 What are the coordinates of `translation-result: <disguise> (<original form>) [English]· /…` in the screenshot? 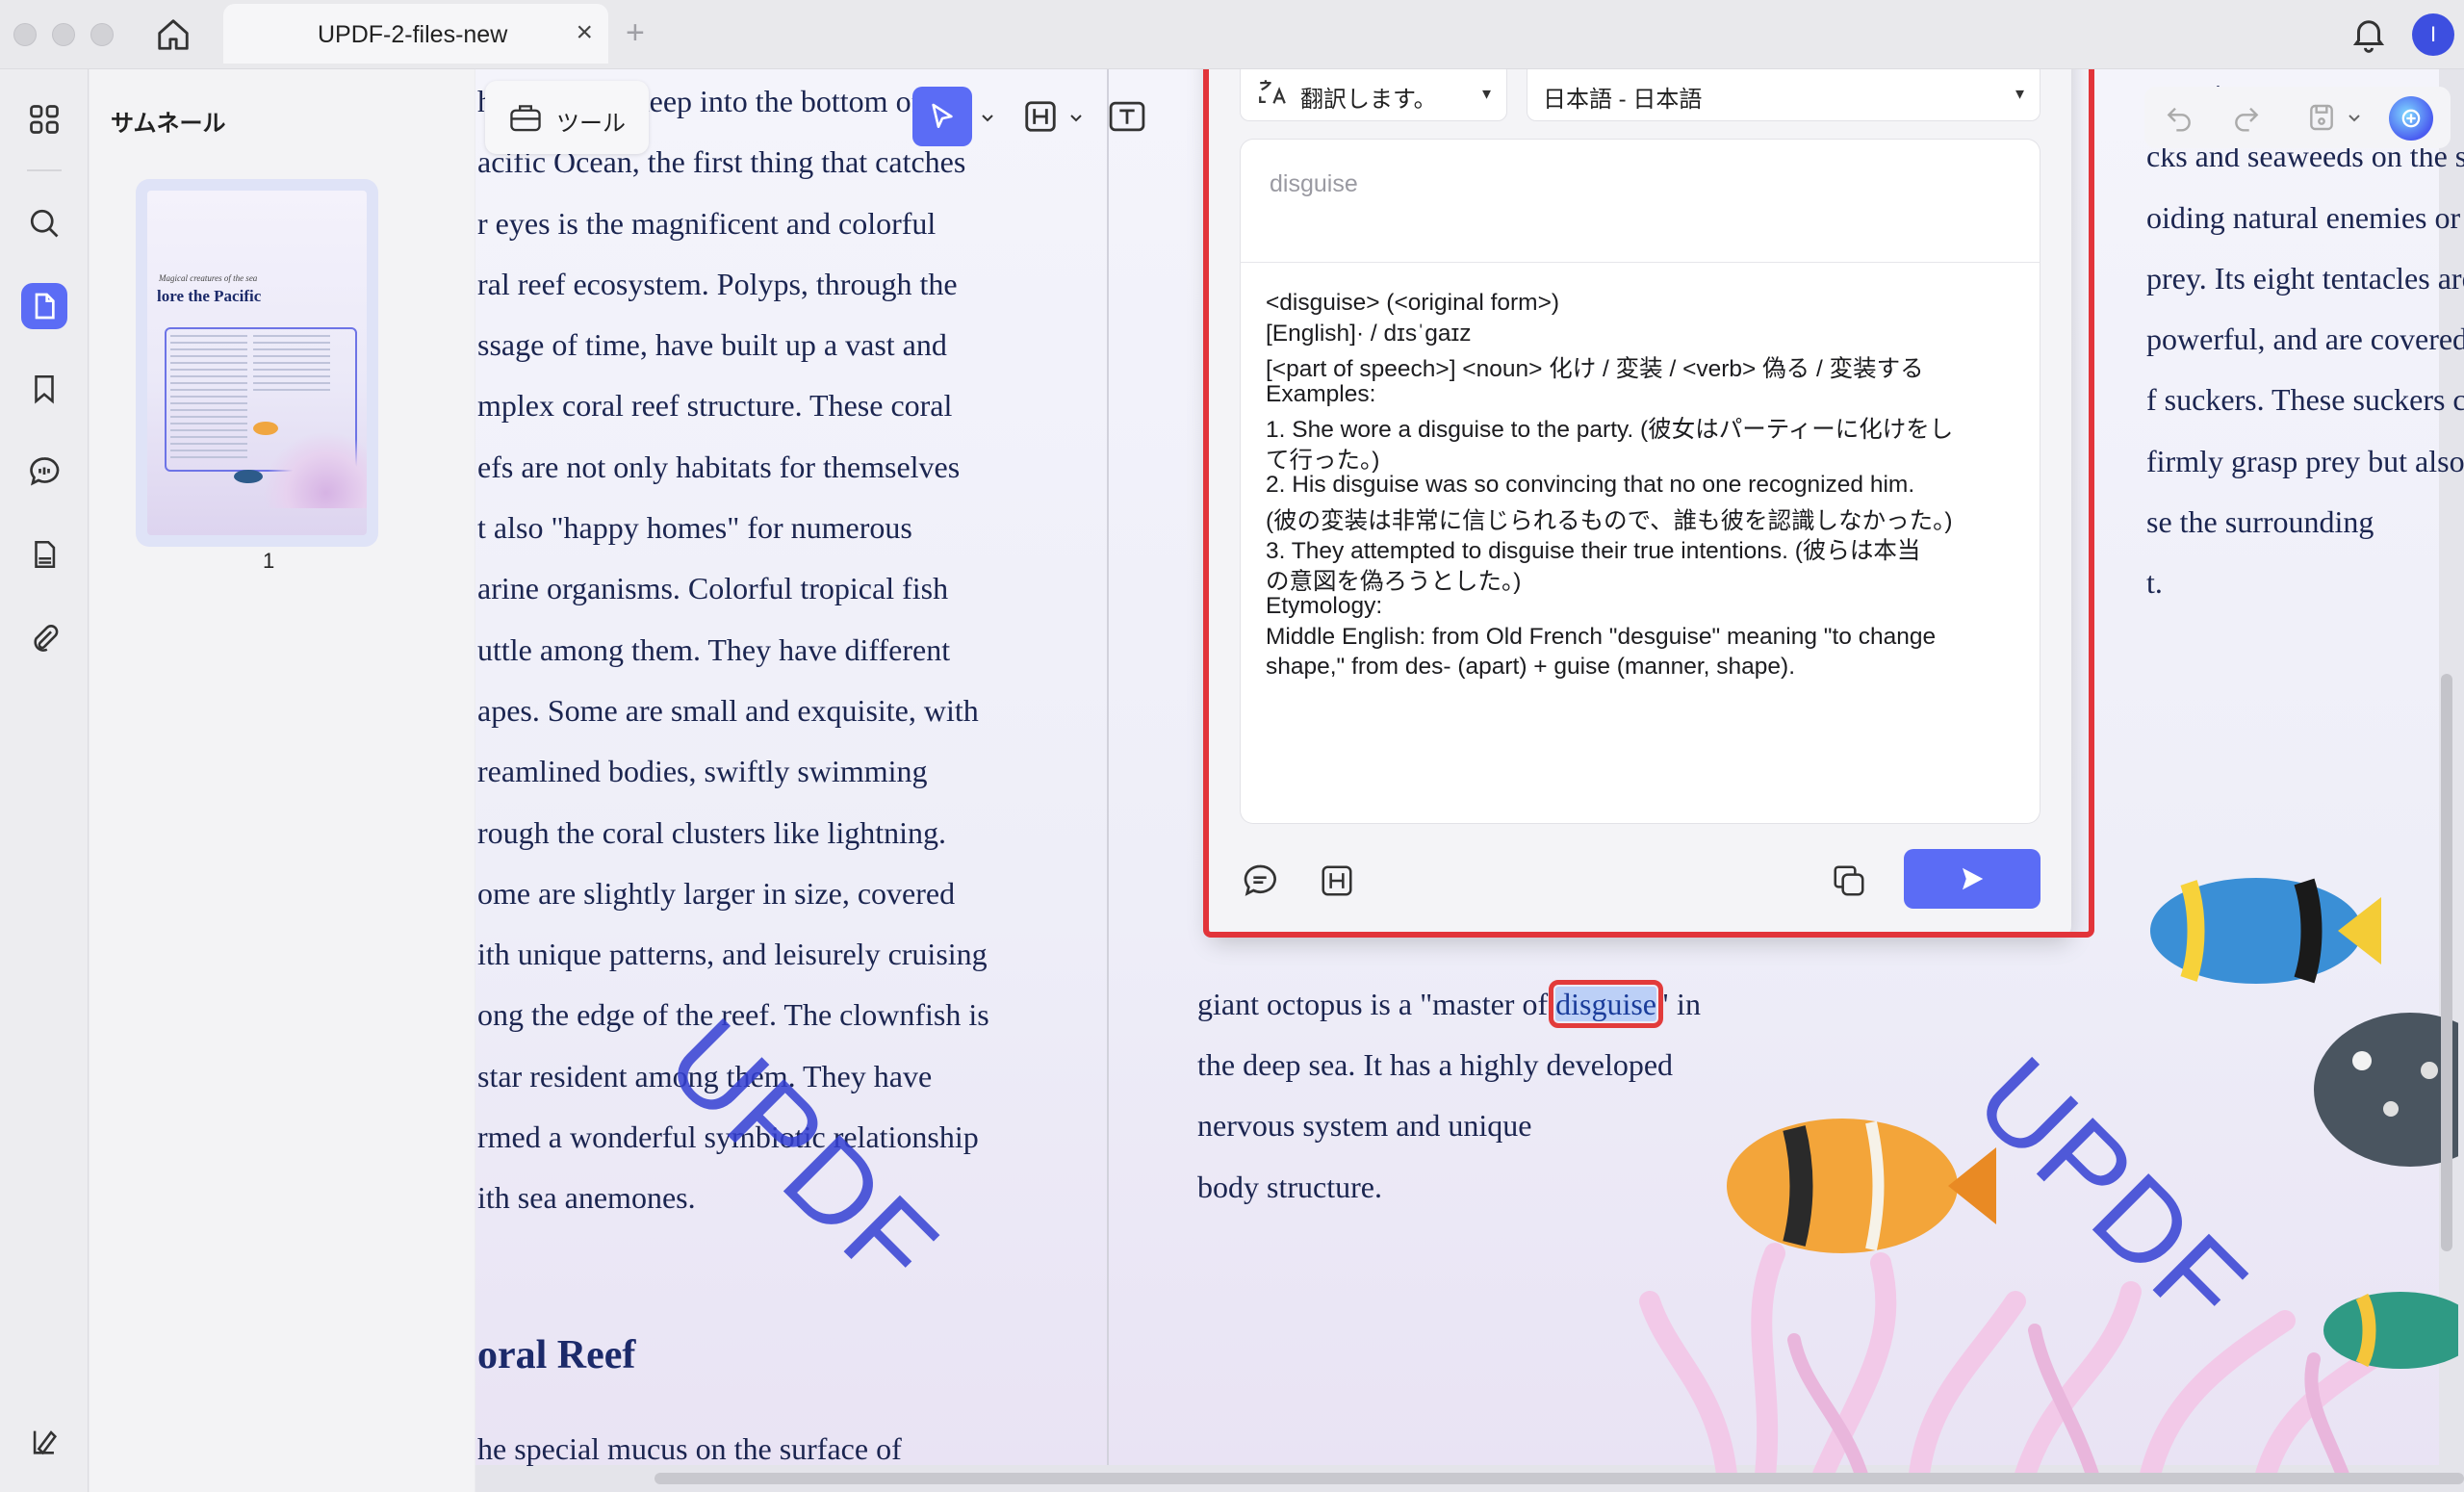 It's located at (1640, 543).